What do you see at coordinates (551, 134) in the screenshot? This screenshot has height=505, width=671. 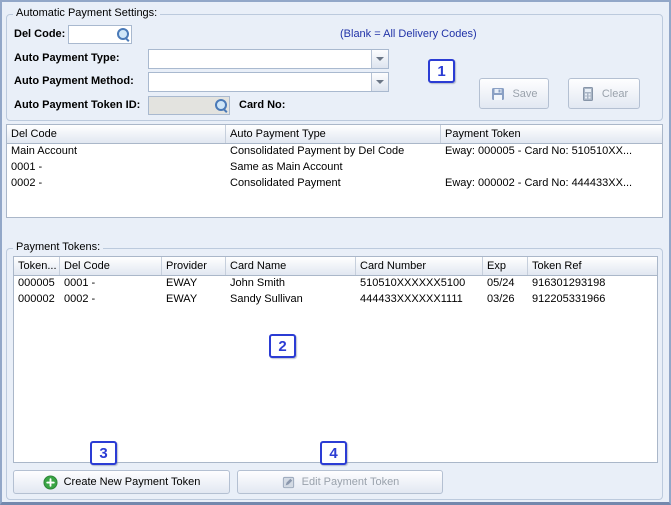 I see `column-header-payment-token: Payment Token` at bounding box center [551, 134].